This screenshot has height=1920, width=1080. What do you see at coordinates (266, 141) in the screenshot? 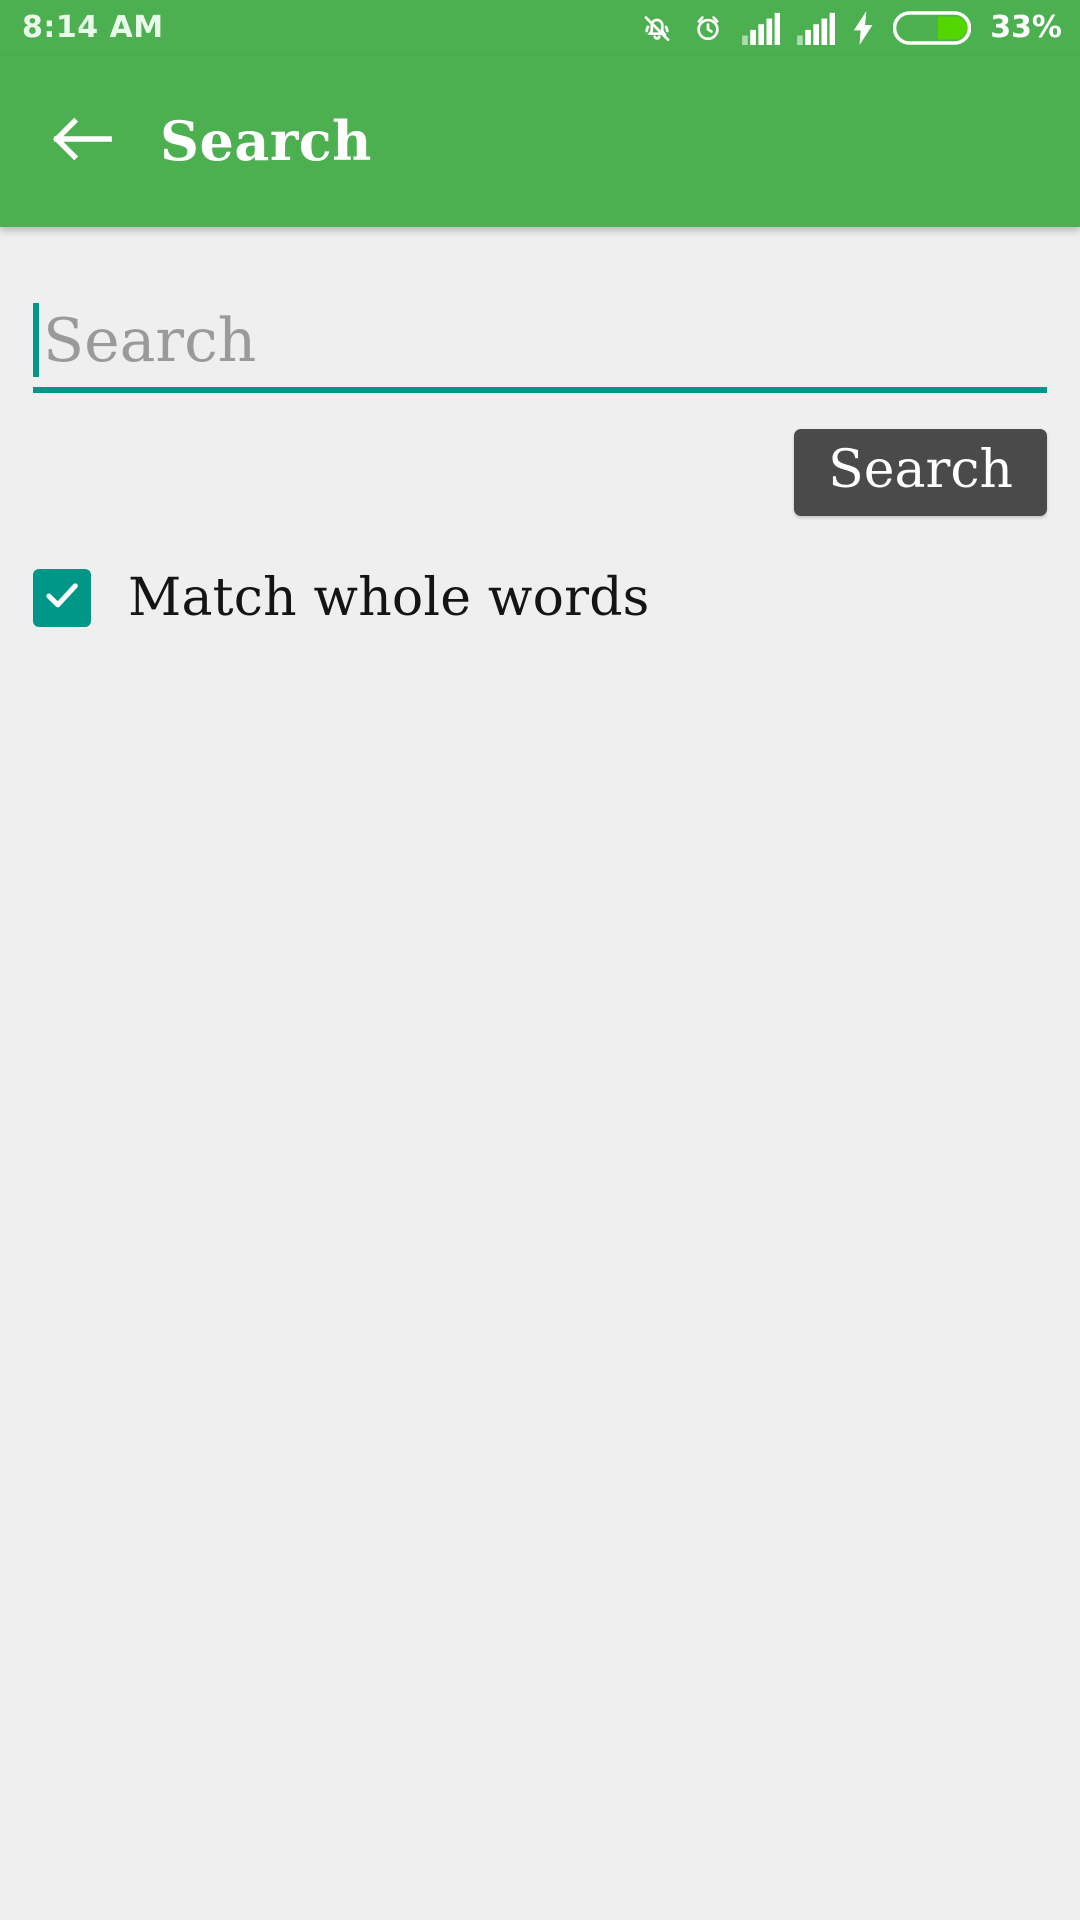
I see `page-title: Search` at bounding box center [266, 141].